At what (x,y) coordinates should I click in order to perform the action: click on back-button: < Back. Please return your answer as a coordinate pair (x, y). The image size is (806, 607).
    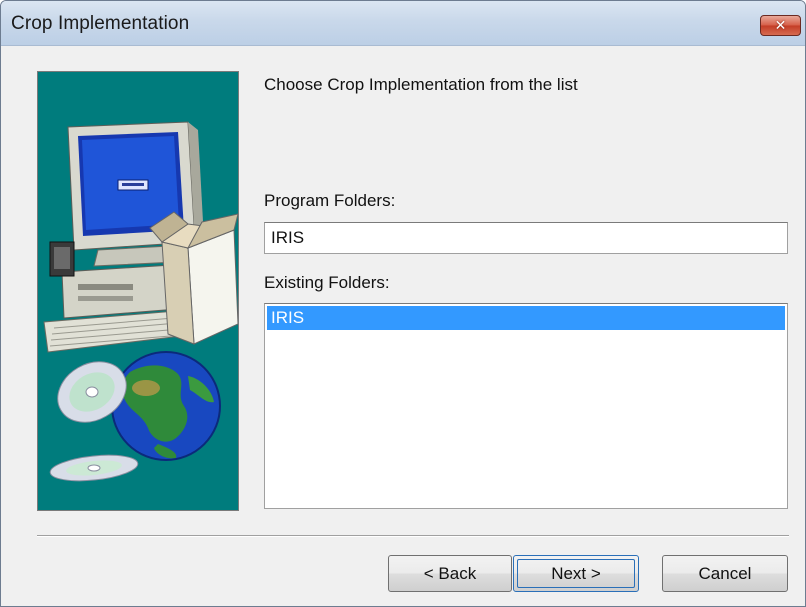
    Looking at the image, I should click on (450, 573).